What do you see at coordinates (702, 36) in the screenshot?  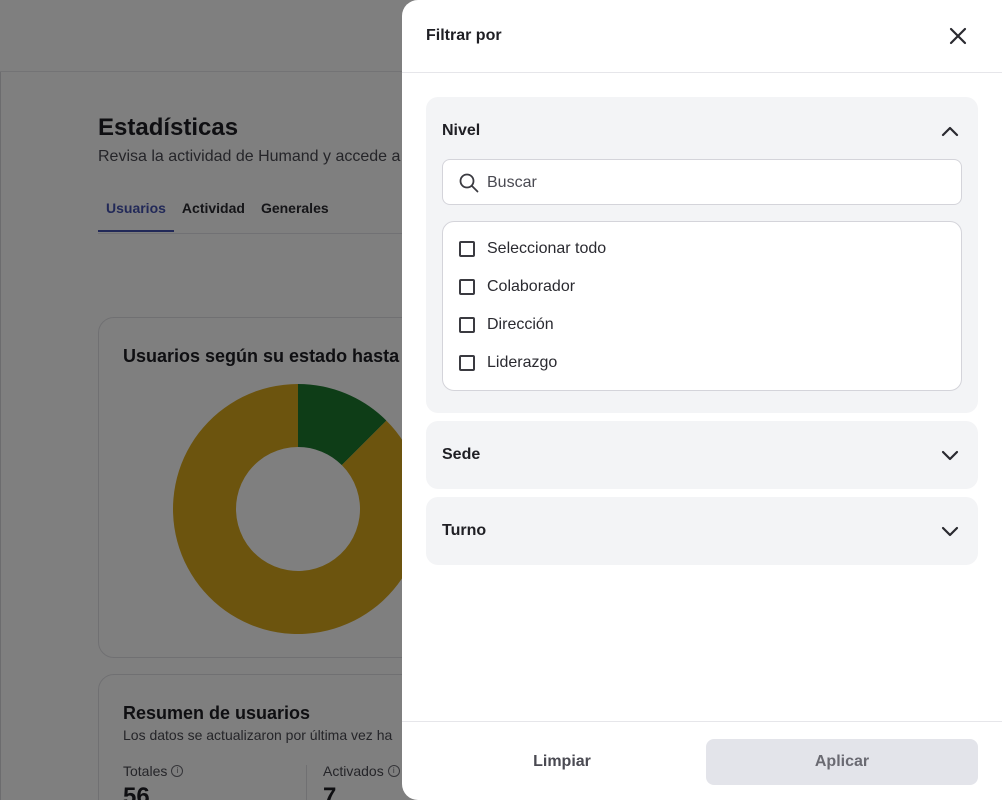 I see `drawer-header: Filtrar por` at bounding box center [702, 36].